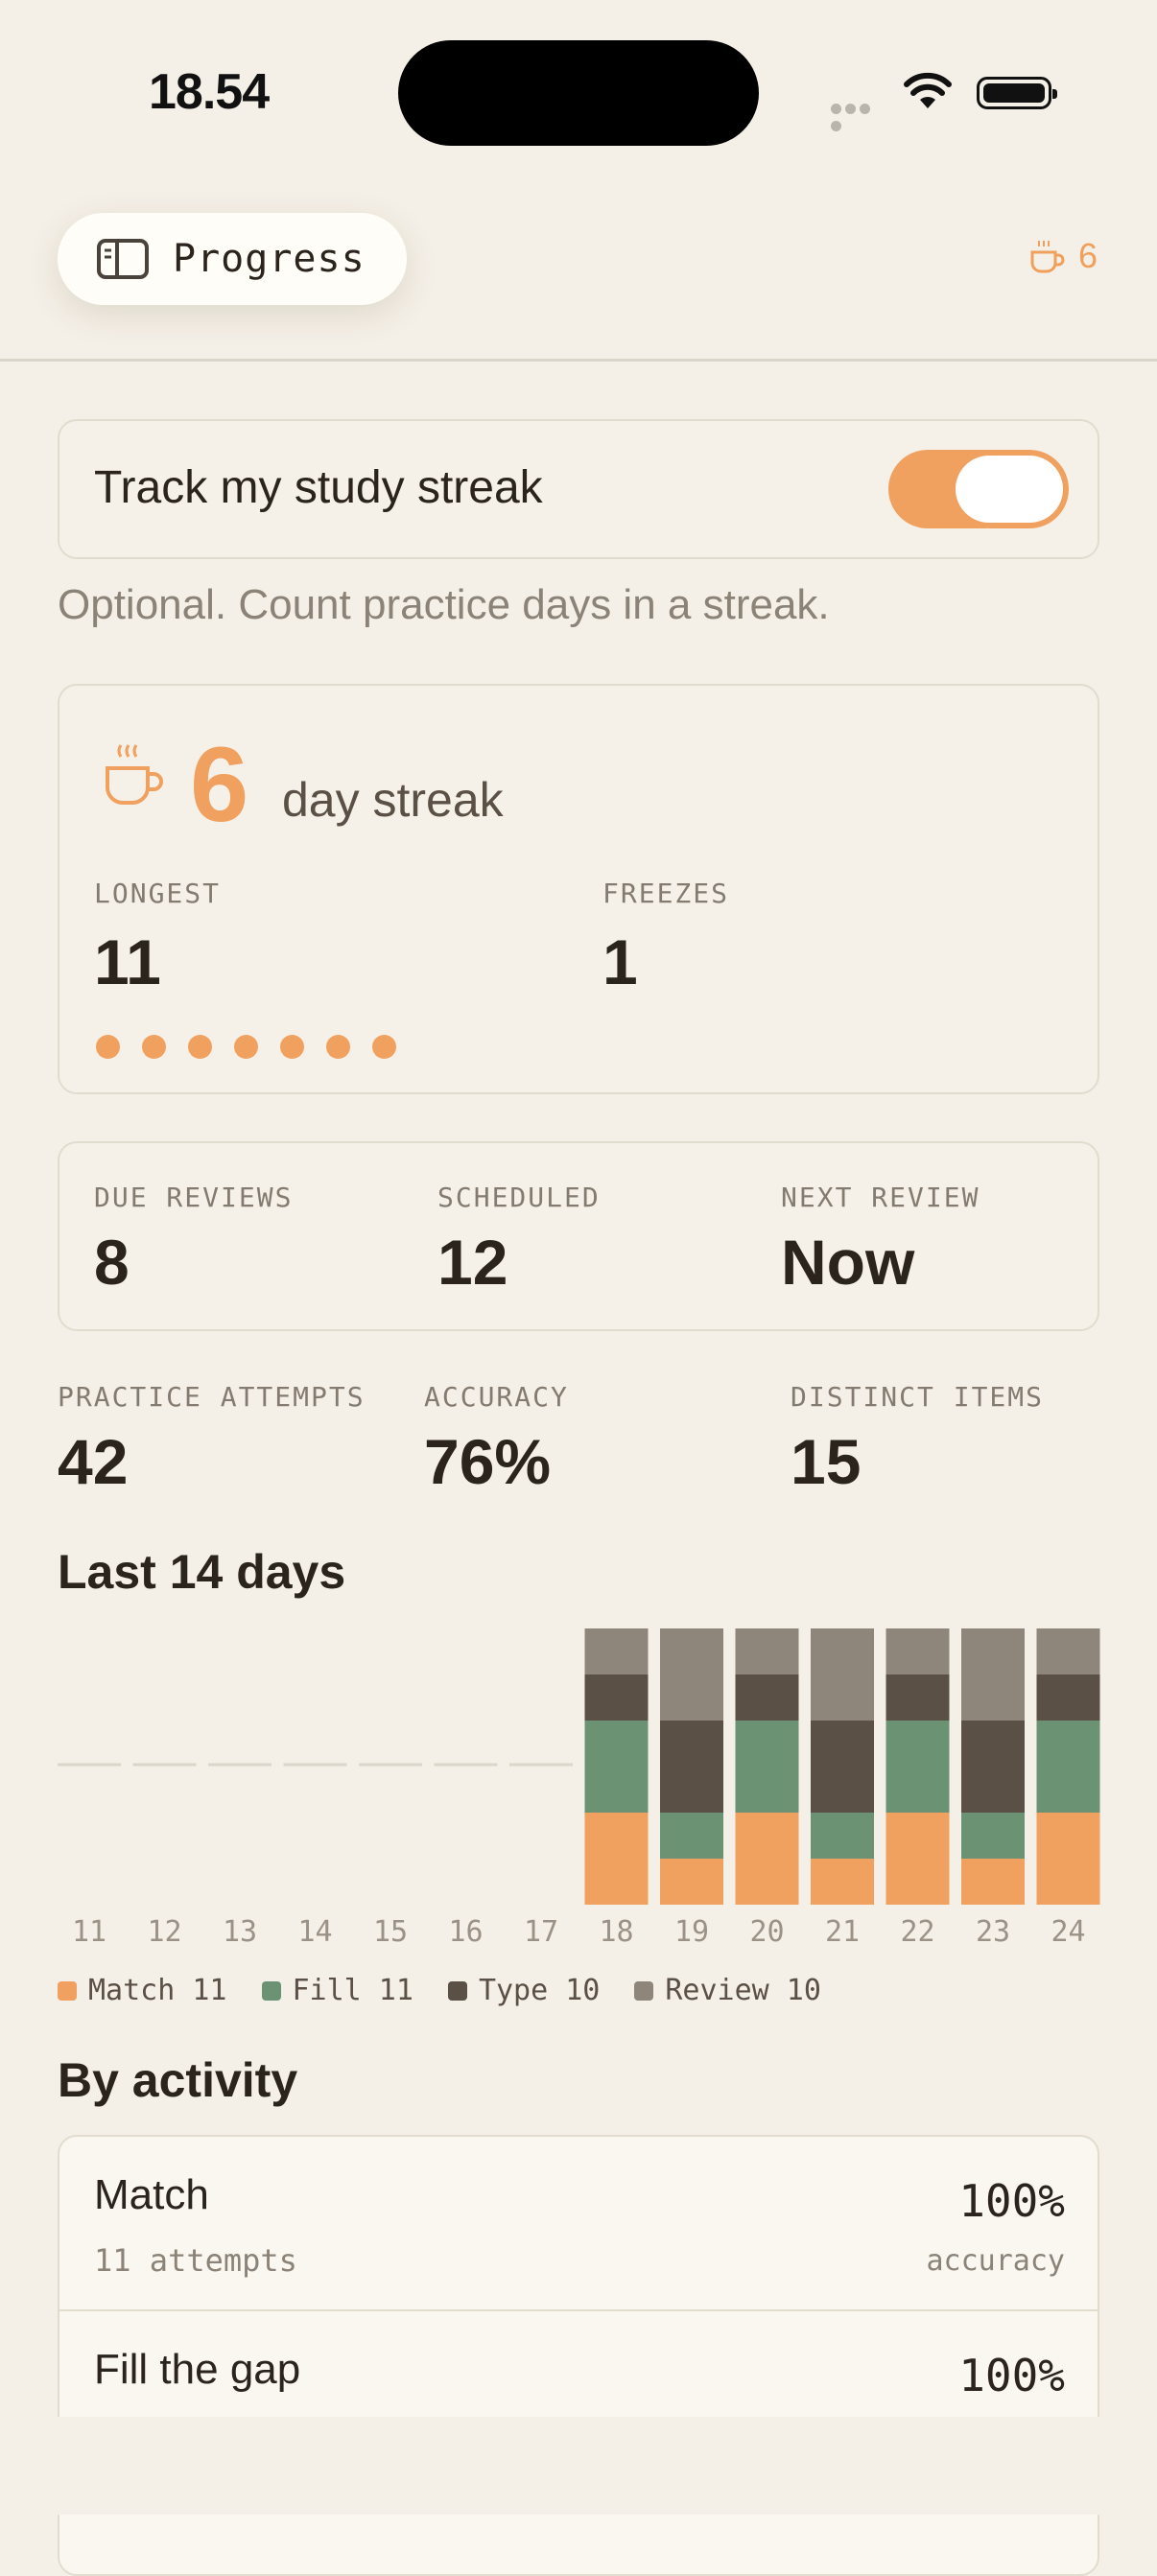 Image resolution: width=1157 pixels, height=2576 pixels. Describe the element at coordinates (195, 2260) in the screenshot. I see `activity-attempts: 11 attempts` at that location.